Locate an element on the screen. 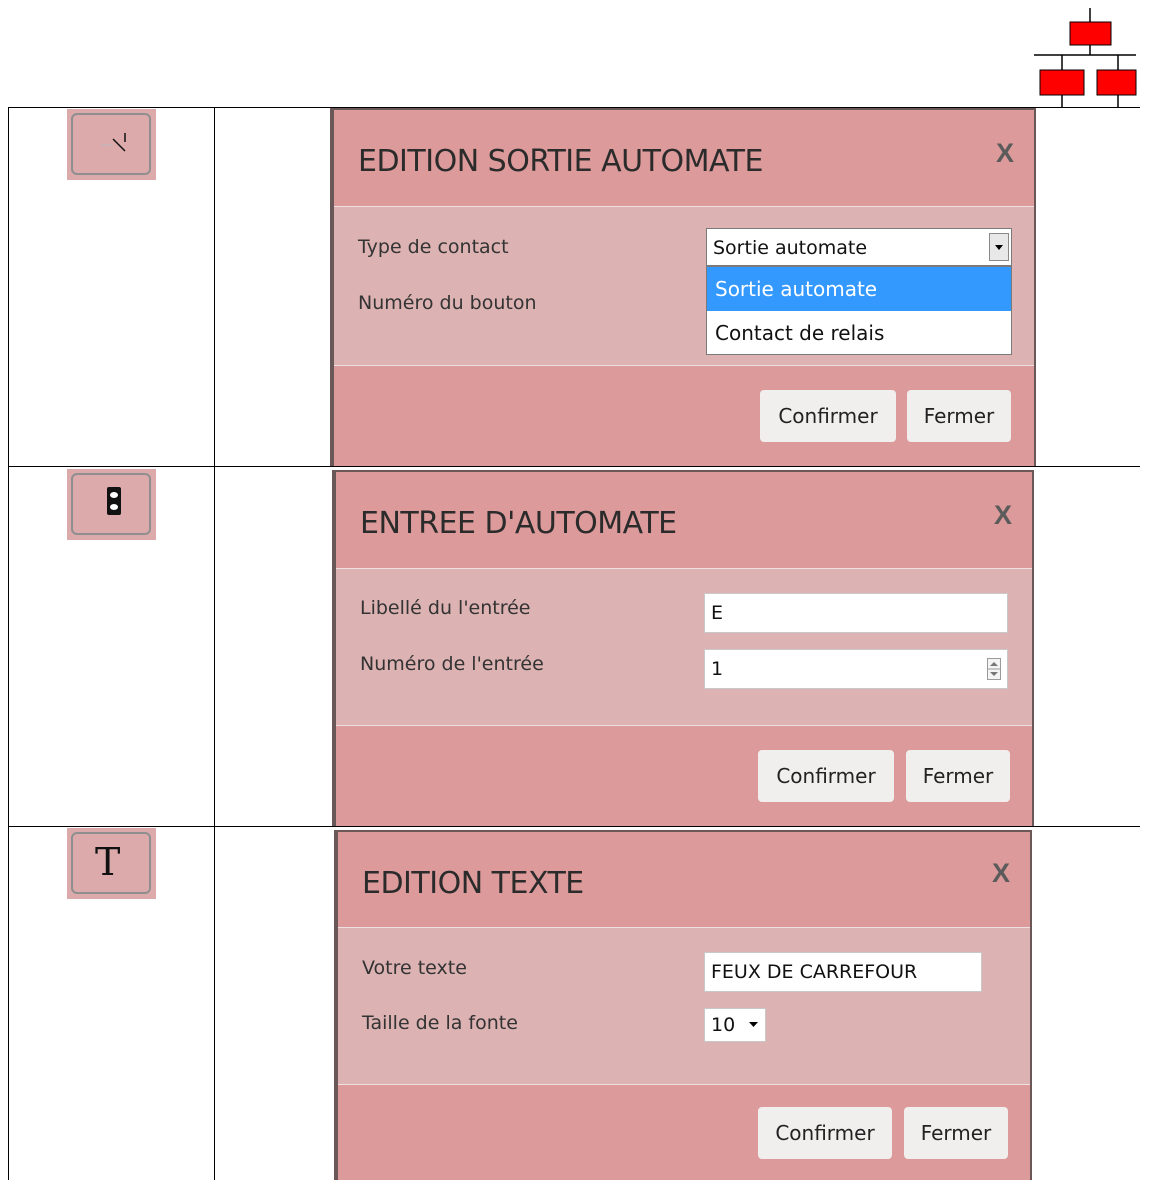 The width and height of the screenshot is (1150, 1180). dropdown-option-relay: Contact de relais is located at coordinates (859, 333).